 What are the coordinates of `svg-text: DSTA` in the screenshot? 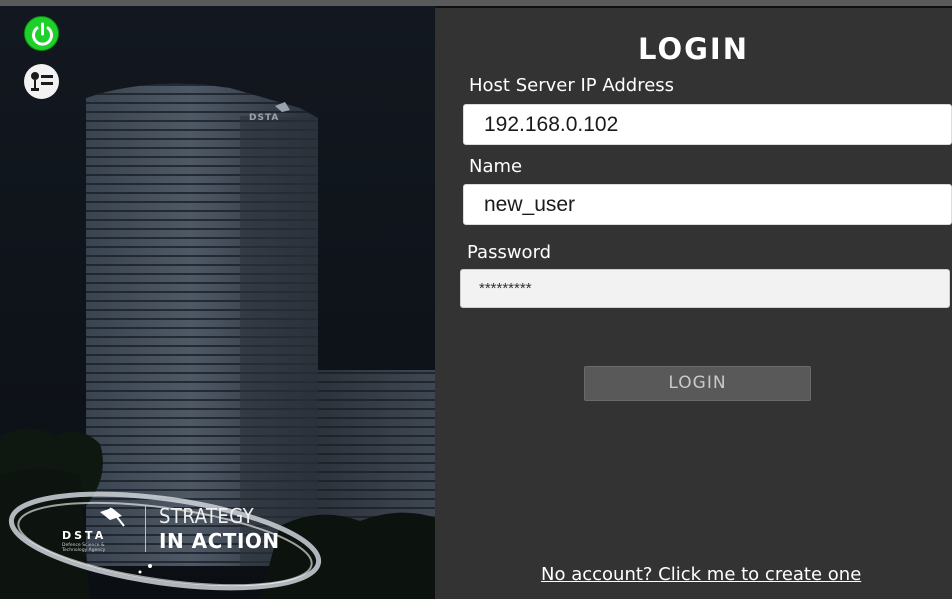 It's located at (264, 118).